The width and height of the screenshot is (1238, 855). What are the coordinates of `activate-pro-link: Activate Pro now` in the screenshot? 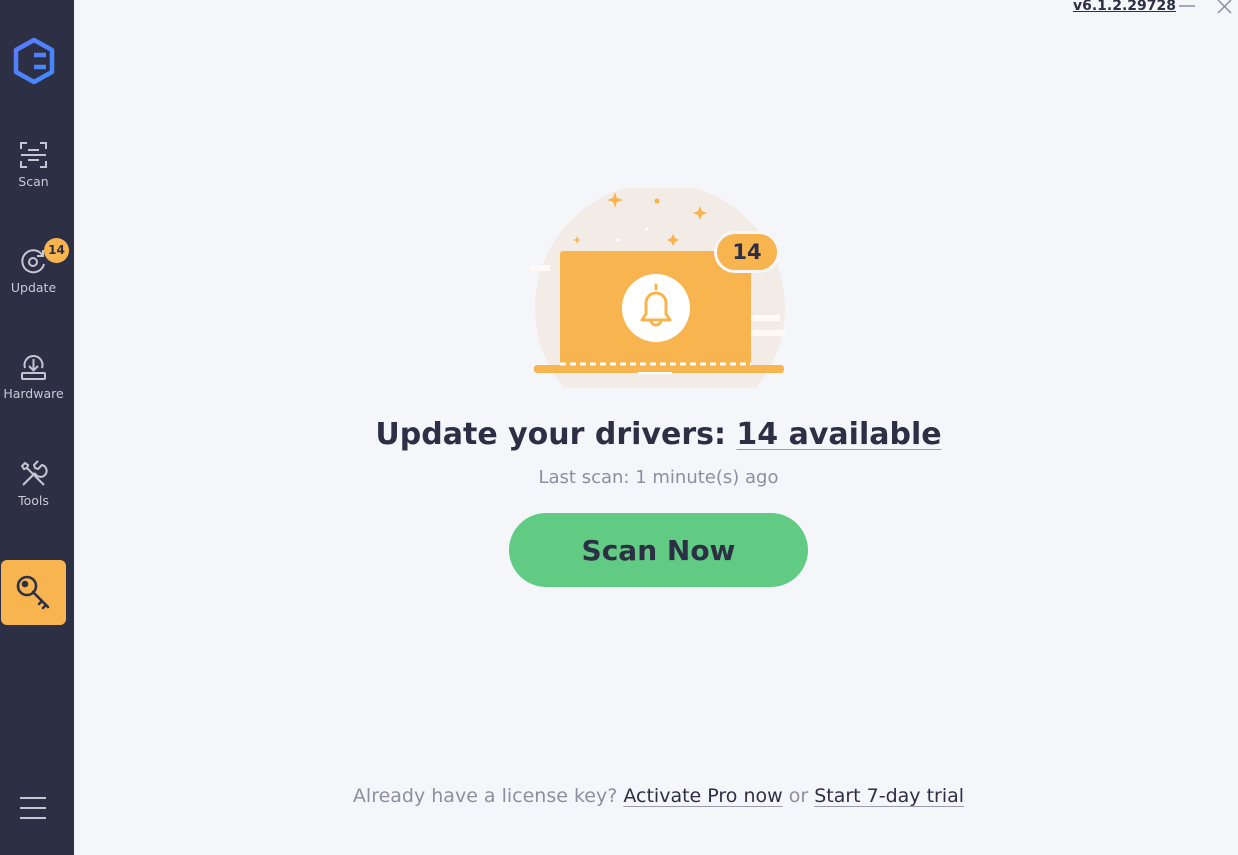 It's located at (702, 796).